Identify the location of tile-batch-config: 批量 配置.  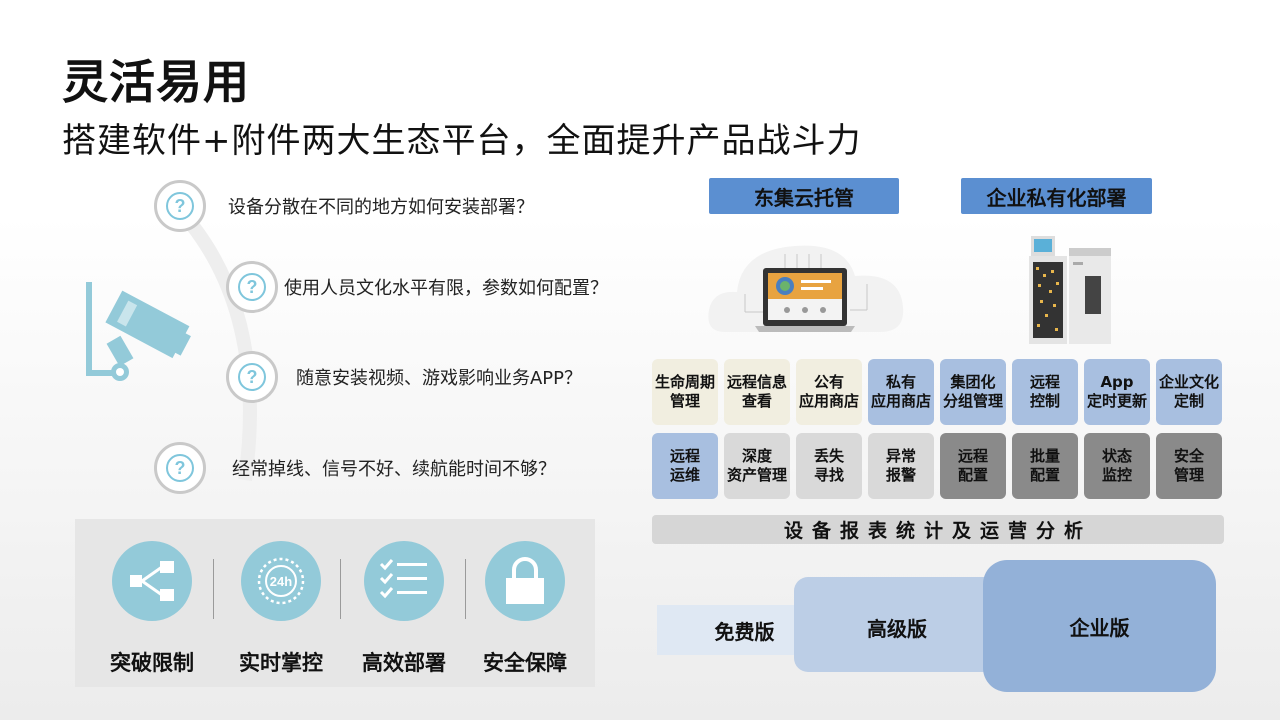
(1045, 466).